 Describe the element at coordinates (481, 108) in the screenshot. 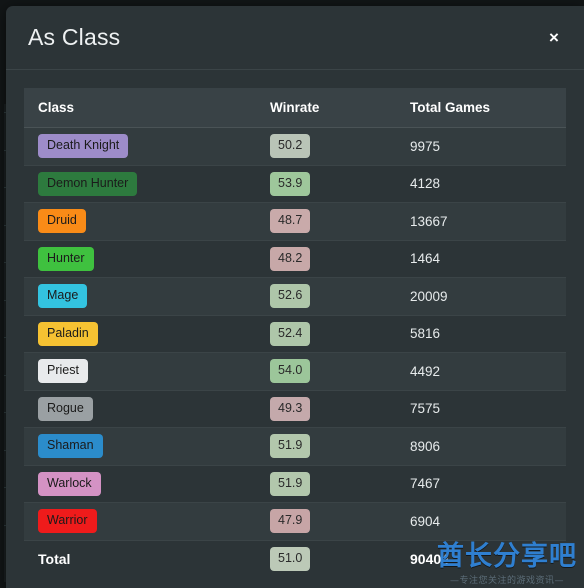

I see `column-header-total-games: Total Games` at that location.